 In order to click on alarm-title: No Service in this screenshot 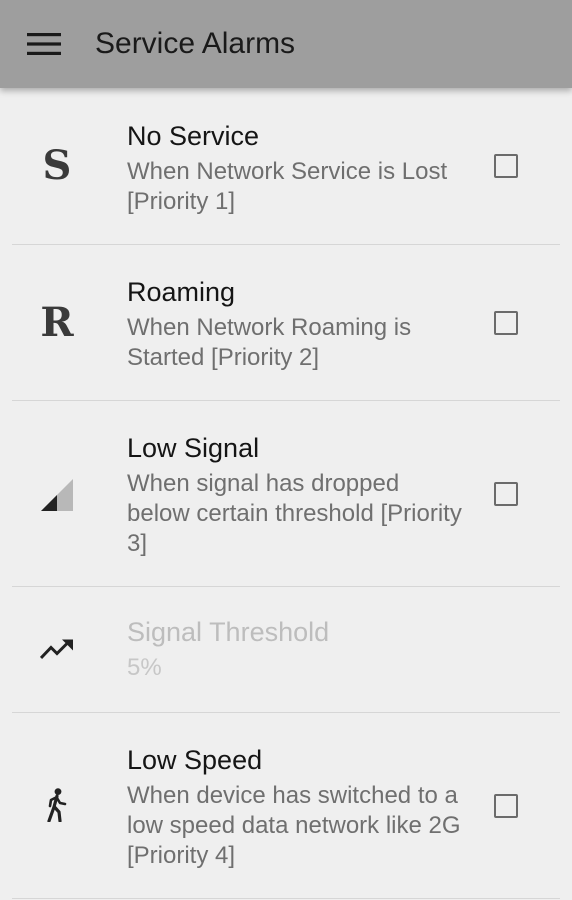, I will do `click(193, 136)`.